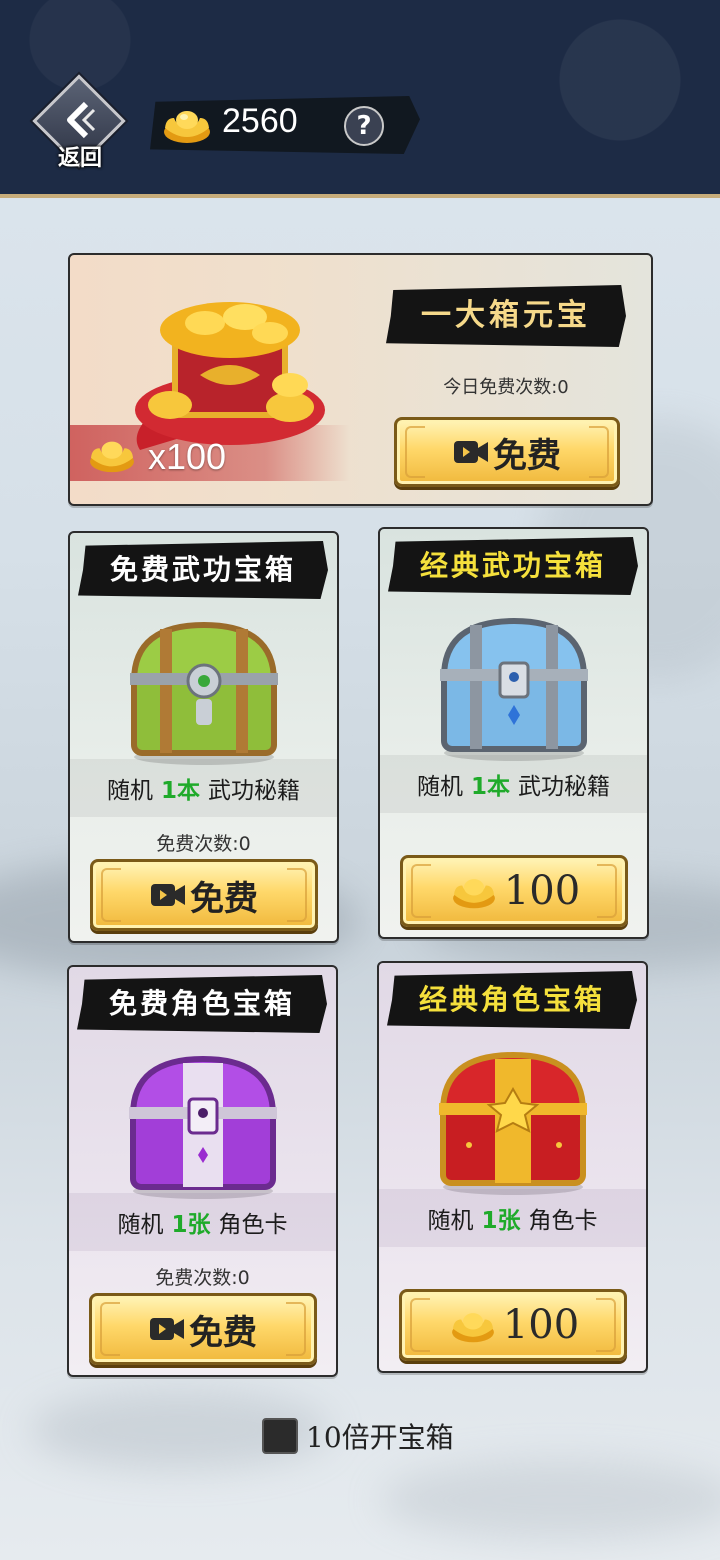 This screenshot has height=1560, width=720. I want to click on top-bar: 返回 2560 ?, so click(360, 99).